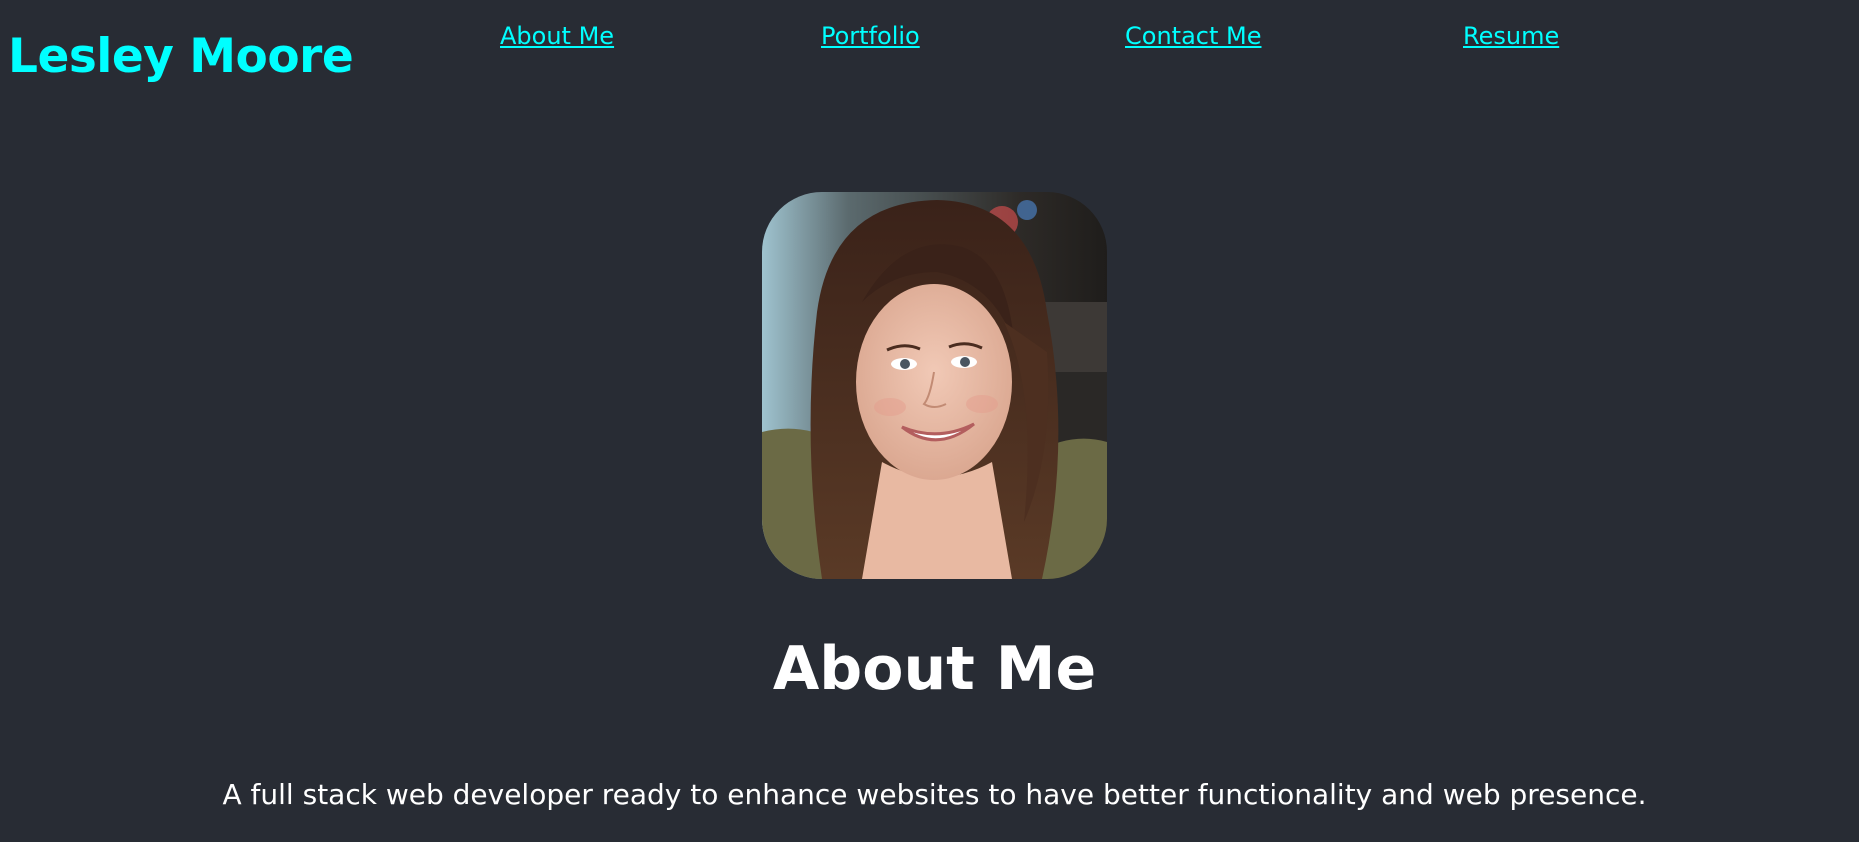 This screenshot has height=842, width=1859. What do you see at coordinates (1193, 36) in the screenshot?
I see `nav-link-contact-me: Contact Me` at bounding box center [1193, 36].